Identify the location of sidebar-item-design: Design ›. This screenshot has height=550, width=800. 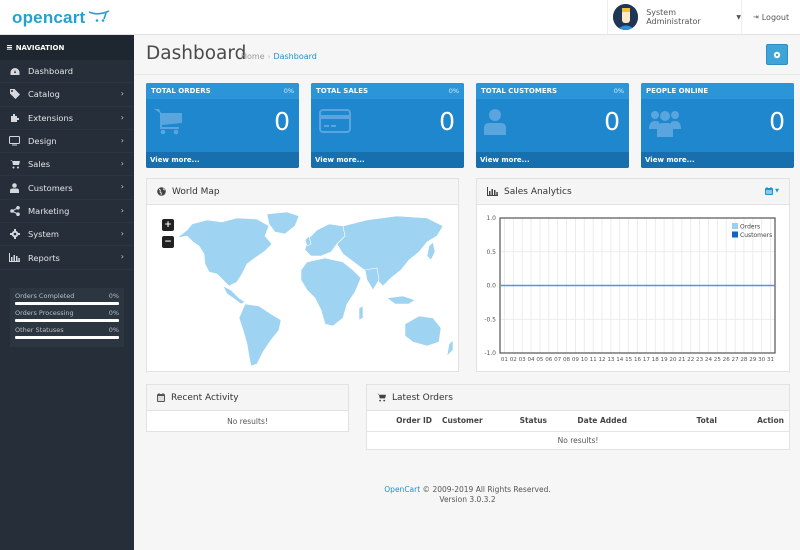
(67, 142).